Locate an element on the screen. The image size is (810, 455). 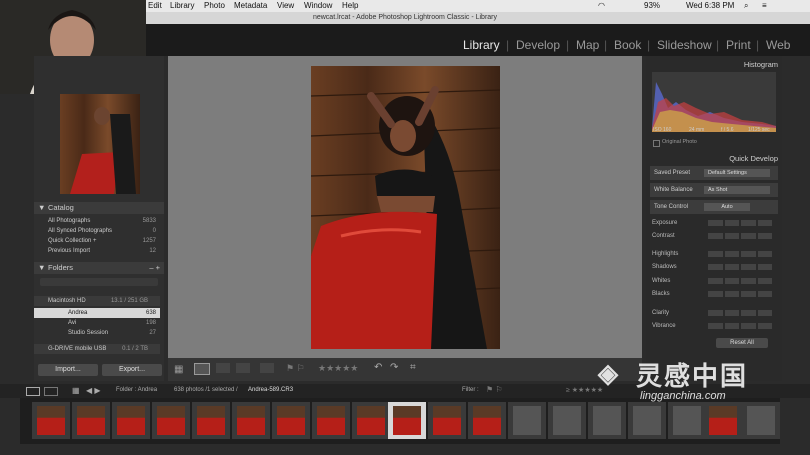
folder-row-selected: Andrea 638 is located at coordinates (97, 313).